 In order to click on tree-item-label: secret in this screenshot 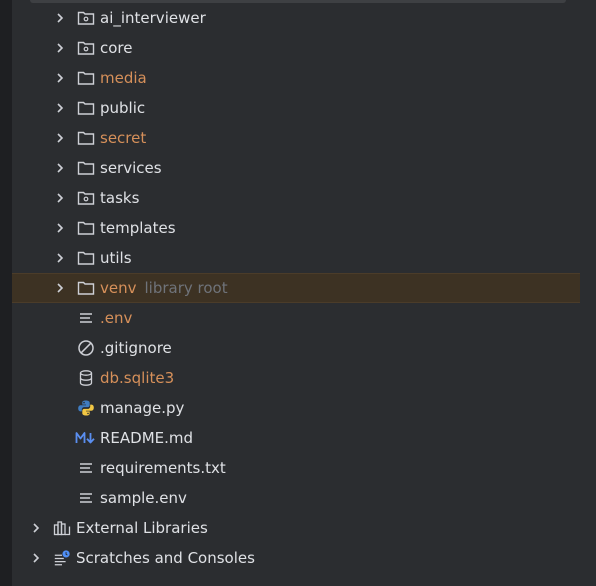, I will do `click(123, 138)`.